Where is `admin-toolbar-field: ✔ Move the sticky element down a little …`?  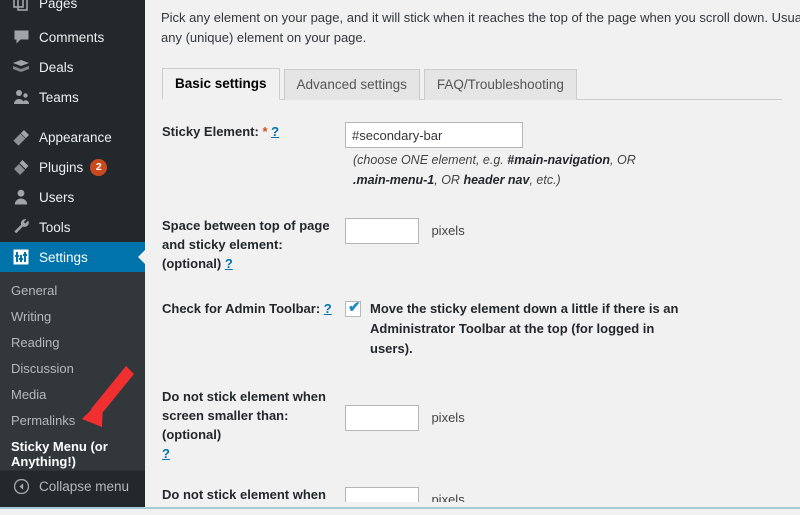
admin-toolbar-field: ✔ Move the sticky element down a little … is located at coordinates (572, 329).